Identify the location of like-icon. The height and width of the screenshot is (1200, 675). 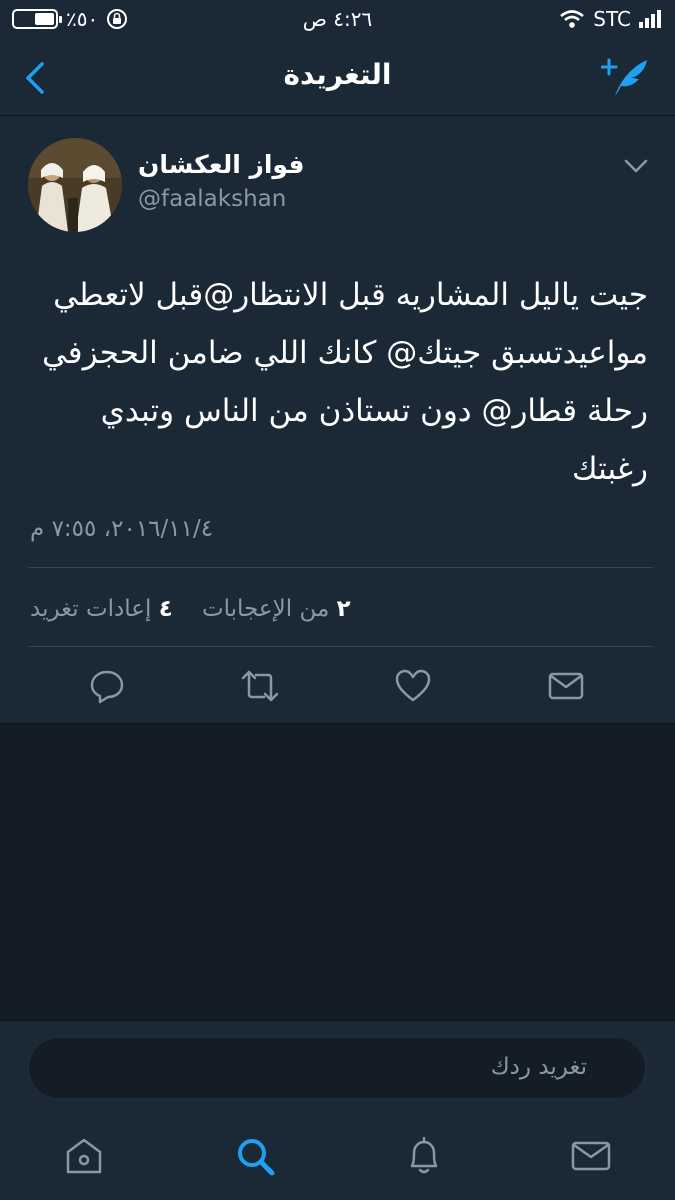
(413, 686).